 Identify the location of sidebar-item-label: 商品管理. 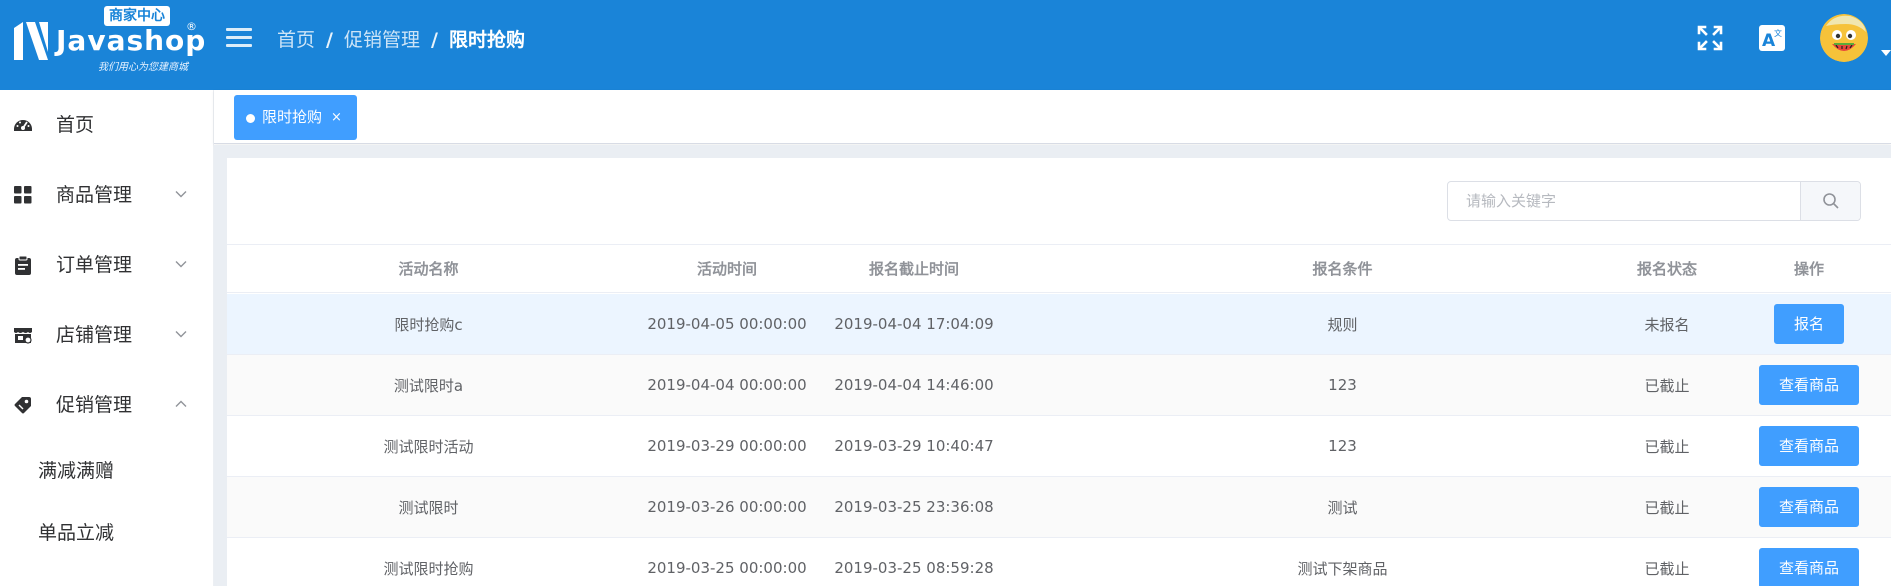
(94, 195).